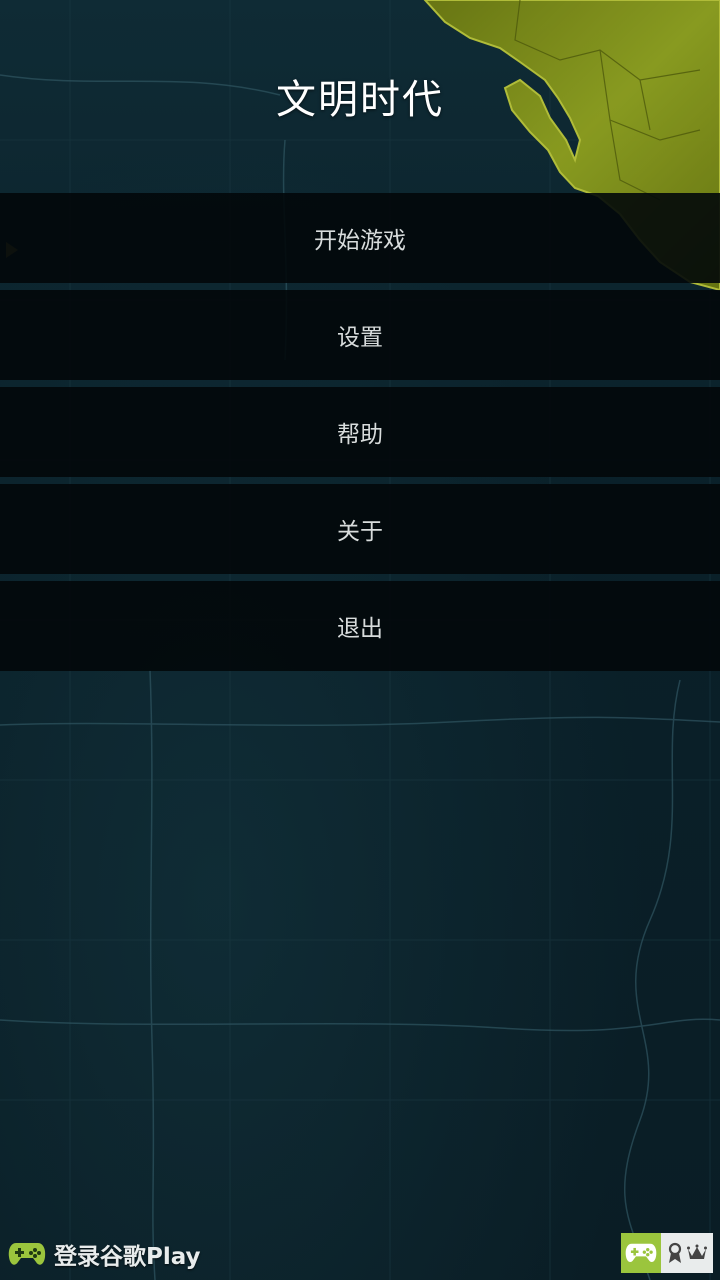  Describe the element at coordinates (360, 335) in the screenshot. I see `settings-button: 设置` at that location.